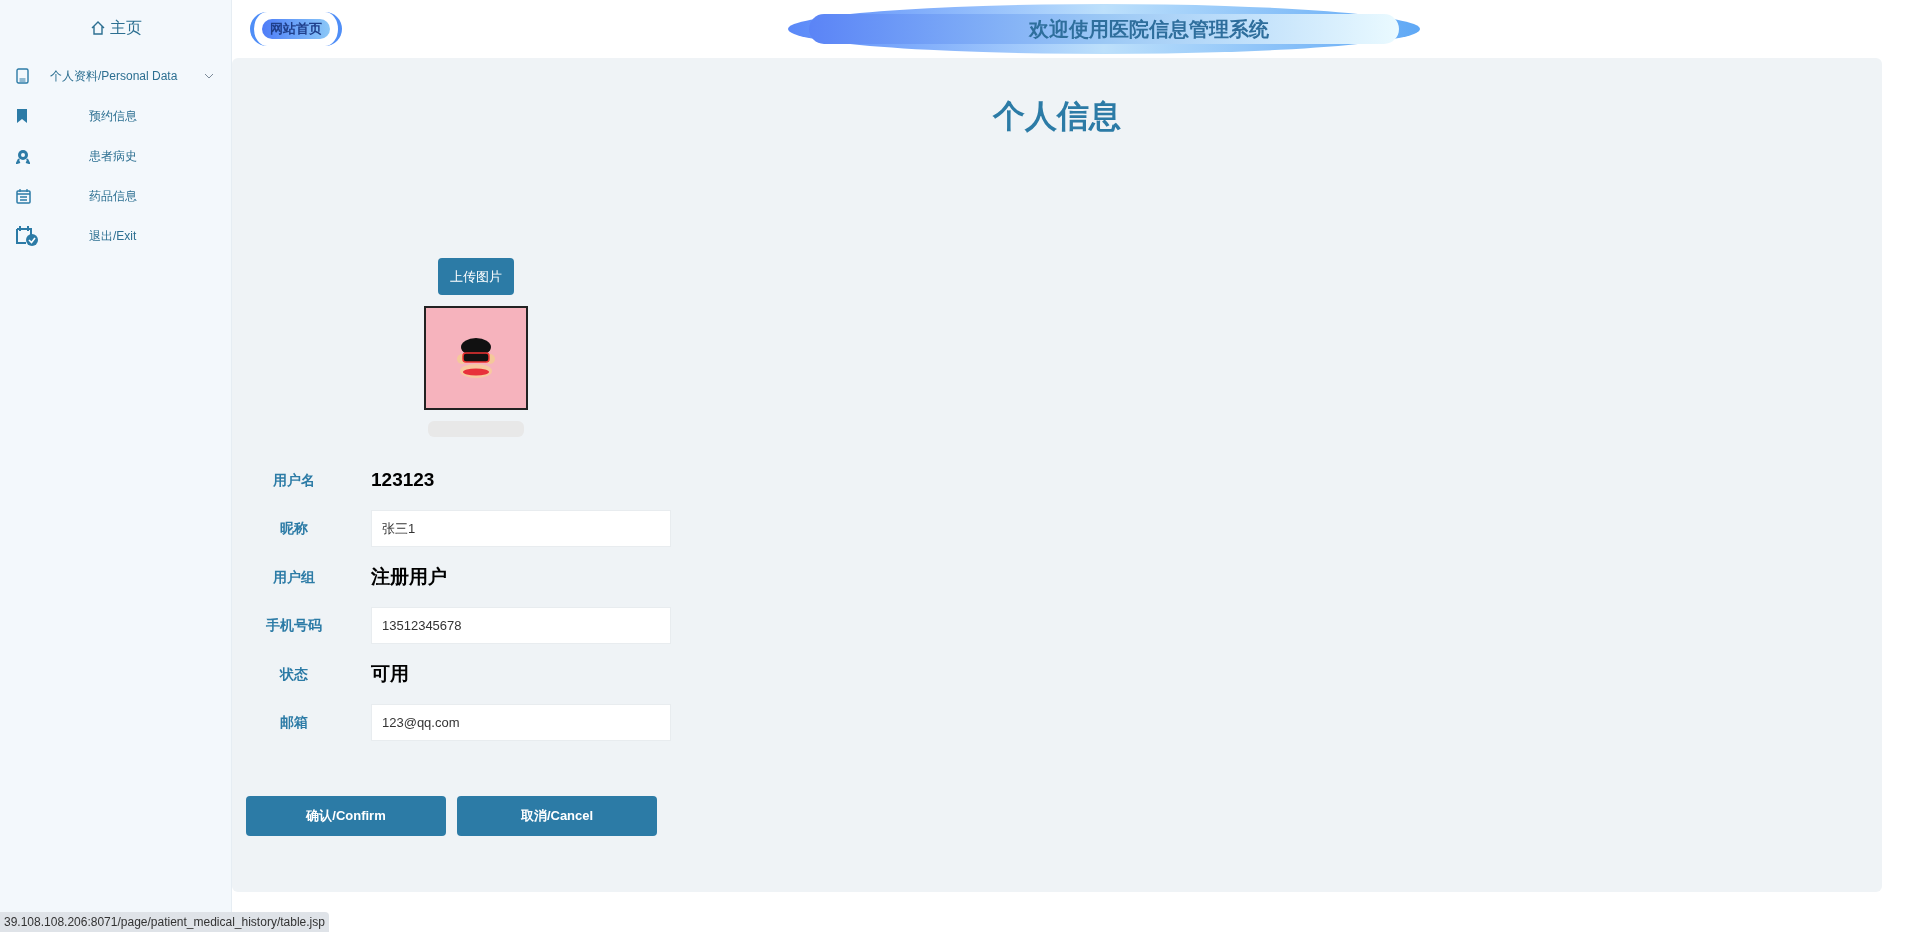 This screenshot has width=1914, height=932. What do you see at coordinates (22, 76) in the screenshot?
I see `document-icon` at bounding box center [22, 76].